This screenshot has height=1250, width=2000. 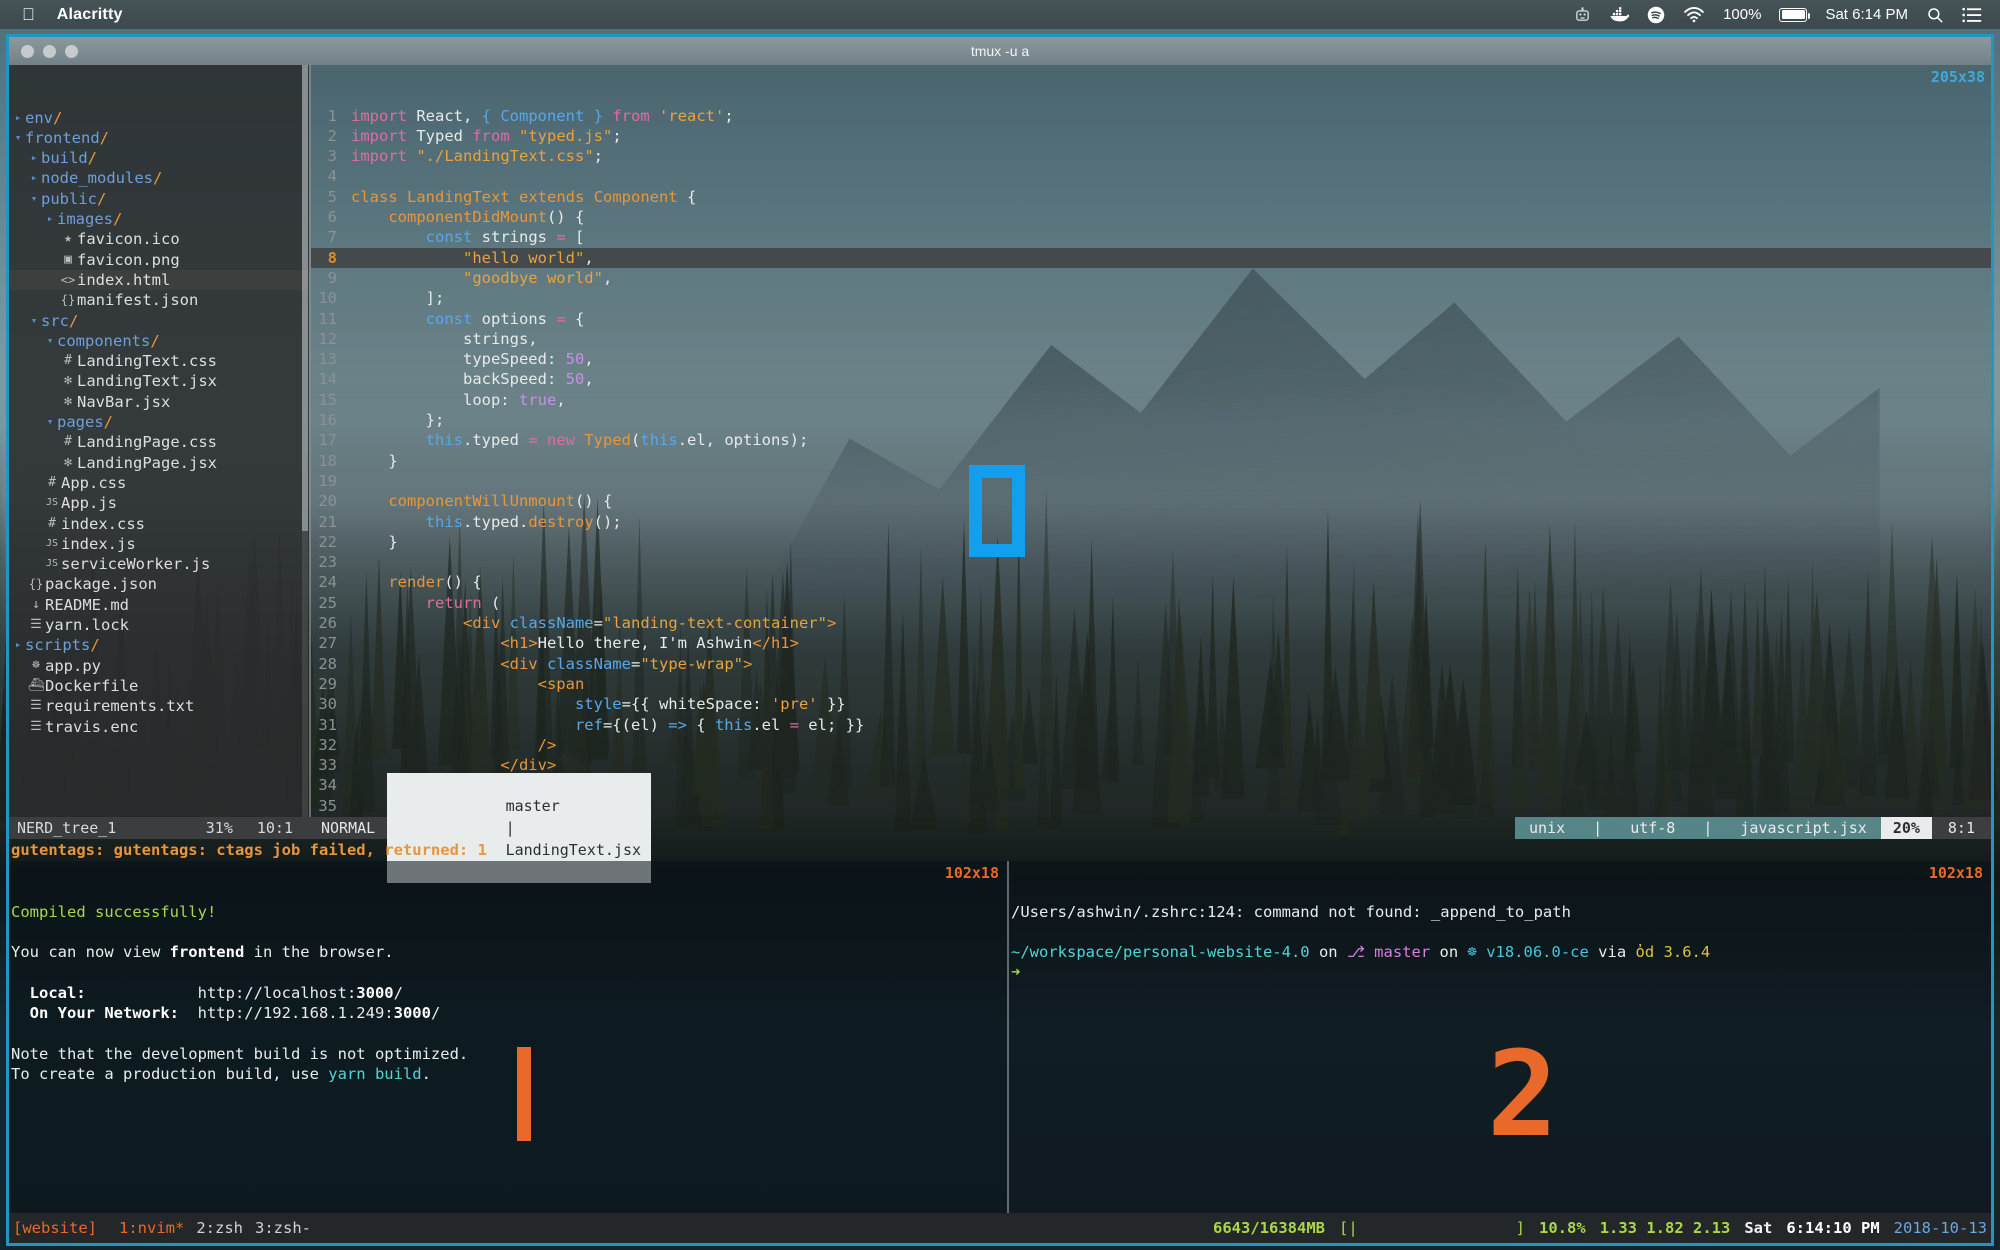 What do you see at coordinates (1694, 14) in the screenshot?
I see `wifi-icon` at bounding box center [1694, 14].